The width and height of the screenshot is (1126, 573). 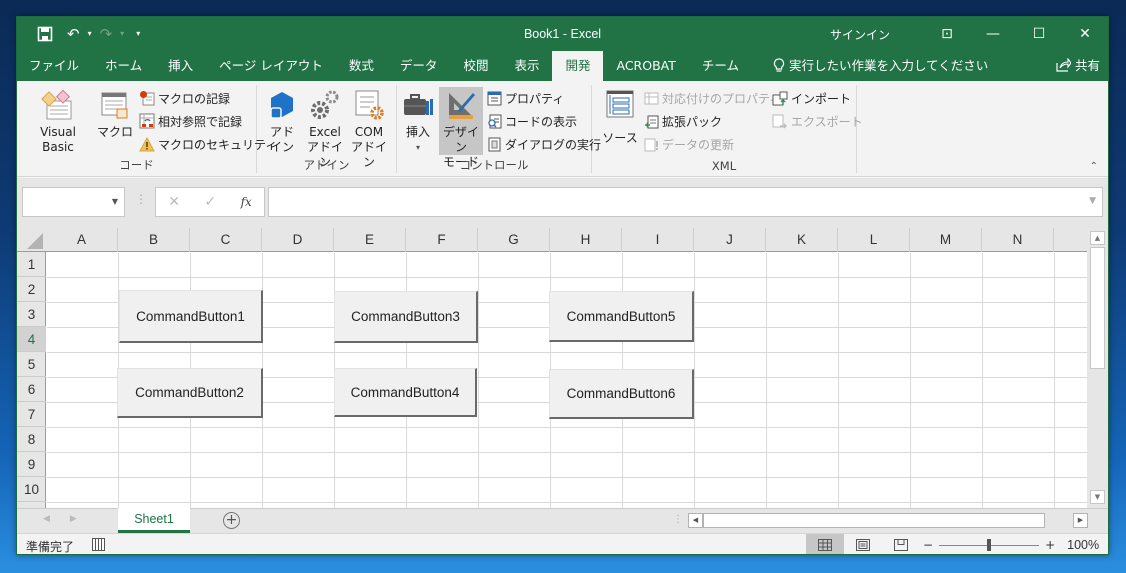 I want to click on vertical-scrollbar: ▲ ▼, so click(x=1097, y=368).